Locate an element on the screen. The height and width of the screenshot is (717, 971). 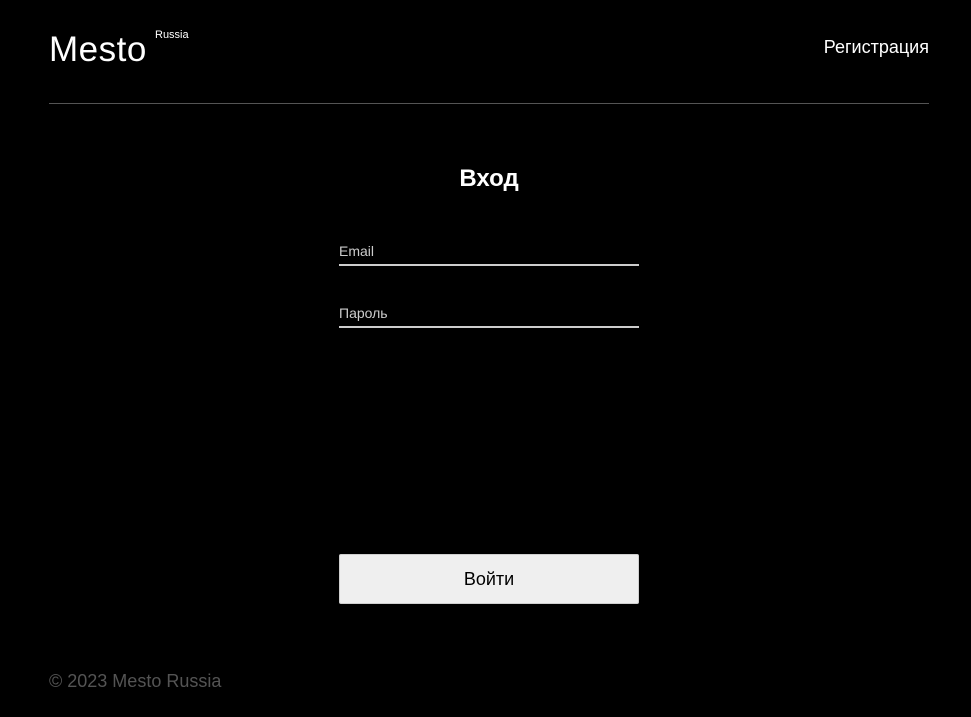
password-field is located at coordinates (489, 313).